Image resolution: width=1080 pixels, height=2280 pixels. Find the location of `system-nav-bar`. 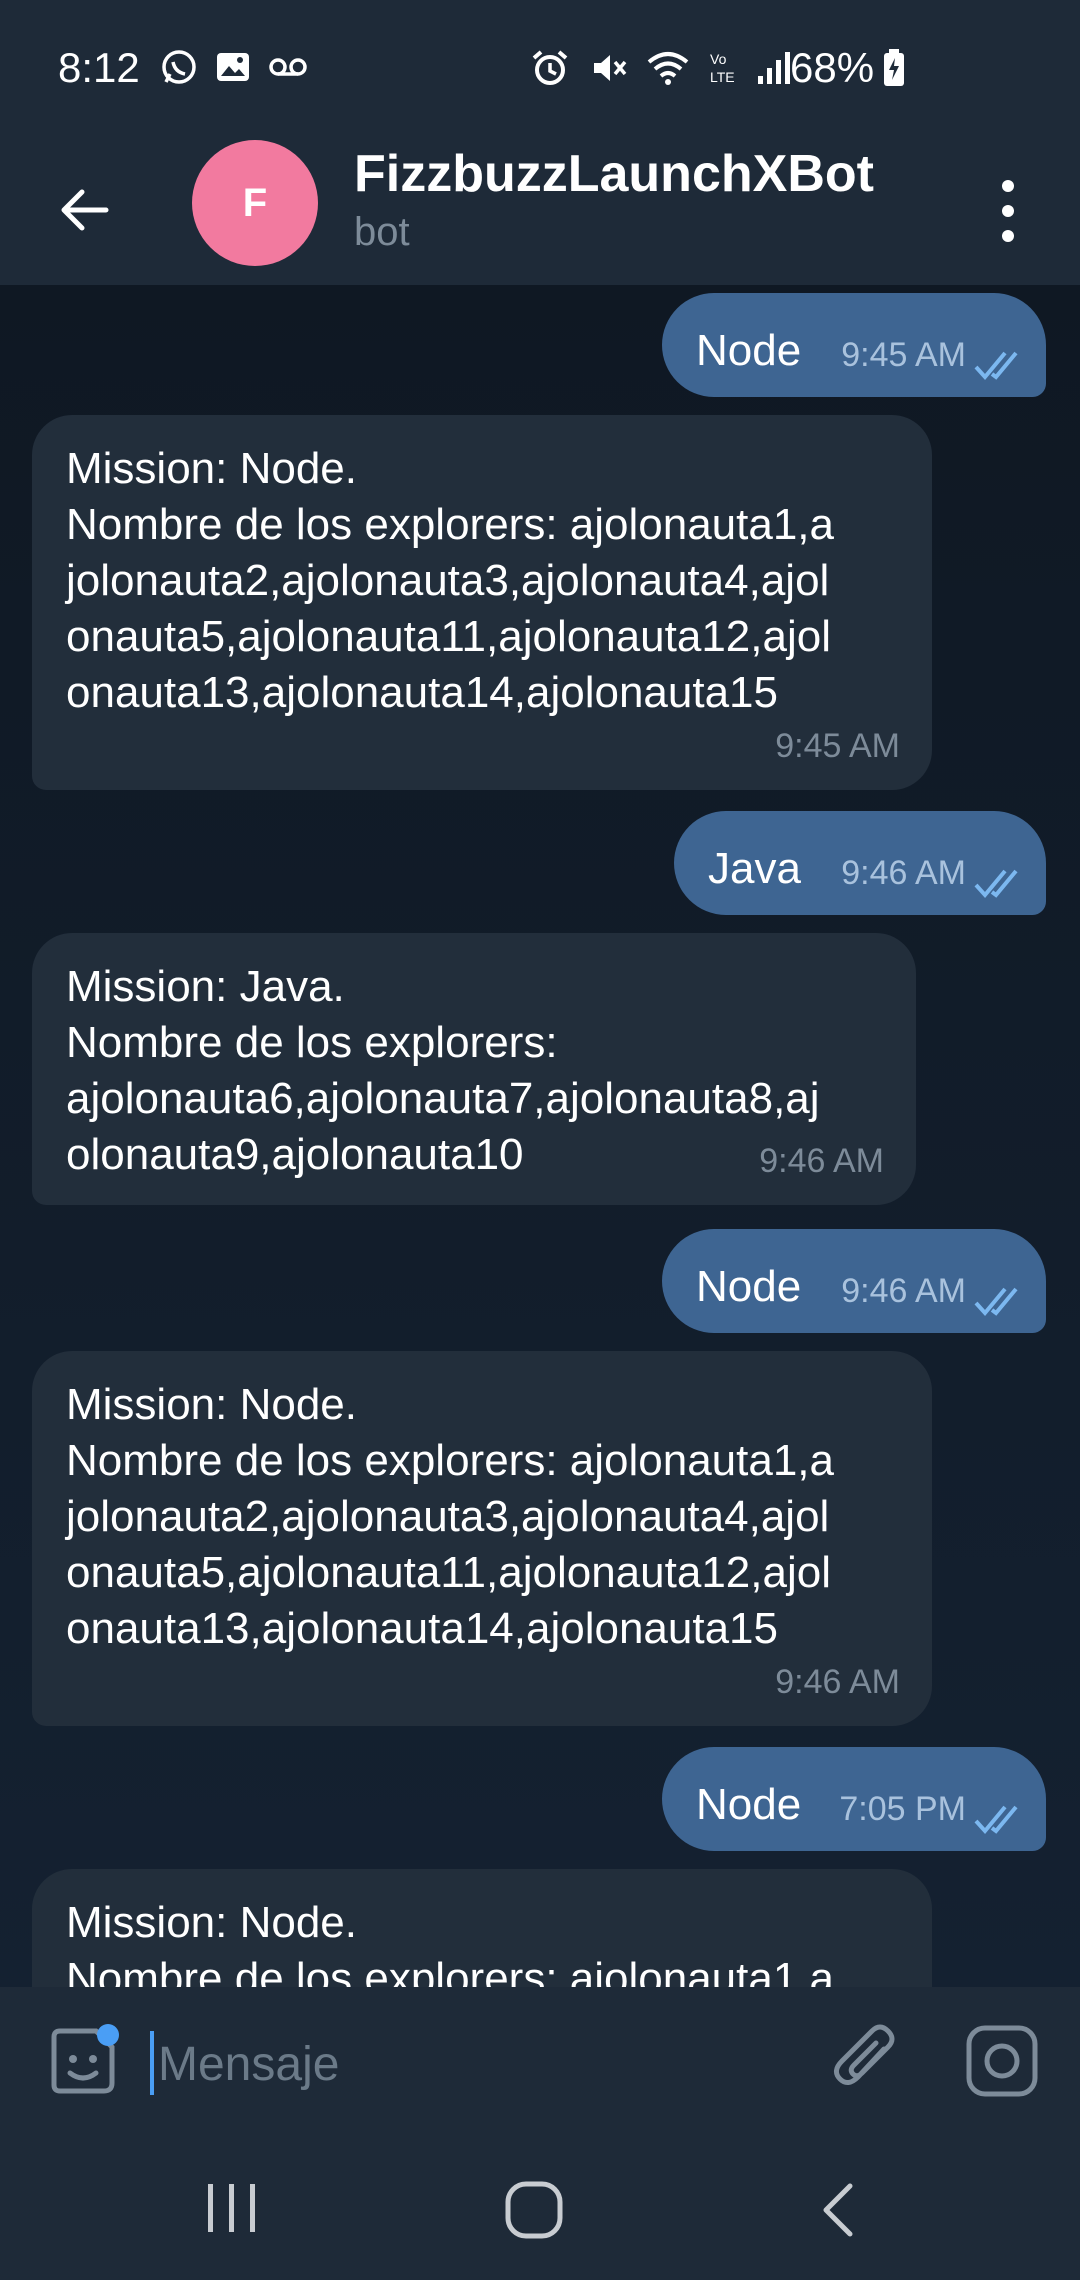

system-nav-bar is located at coordinates (540, 2207).